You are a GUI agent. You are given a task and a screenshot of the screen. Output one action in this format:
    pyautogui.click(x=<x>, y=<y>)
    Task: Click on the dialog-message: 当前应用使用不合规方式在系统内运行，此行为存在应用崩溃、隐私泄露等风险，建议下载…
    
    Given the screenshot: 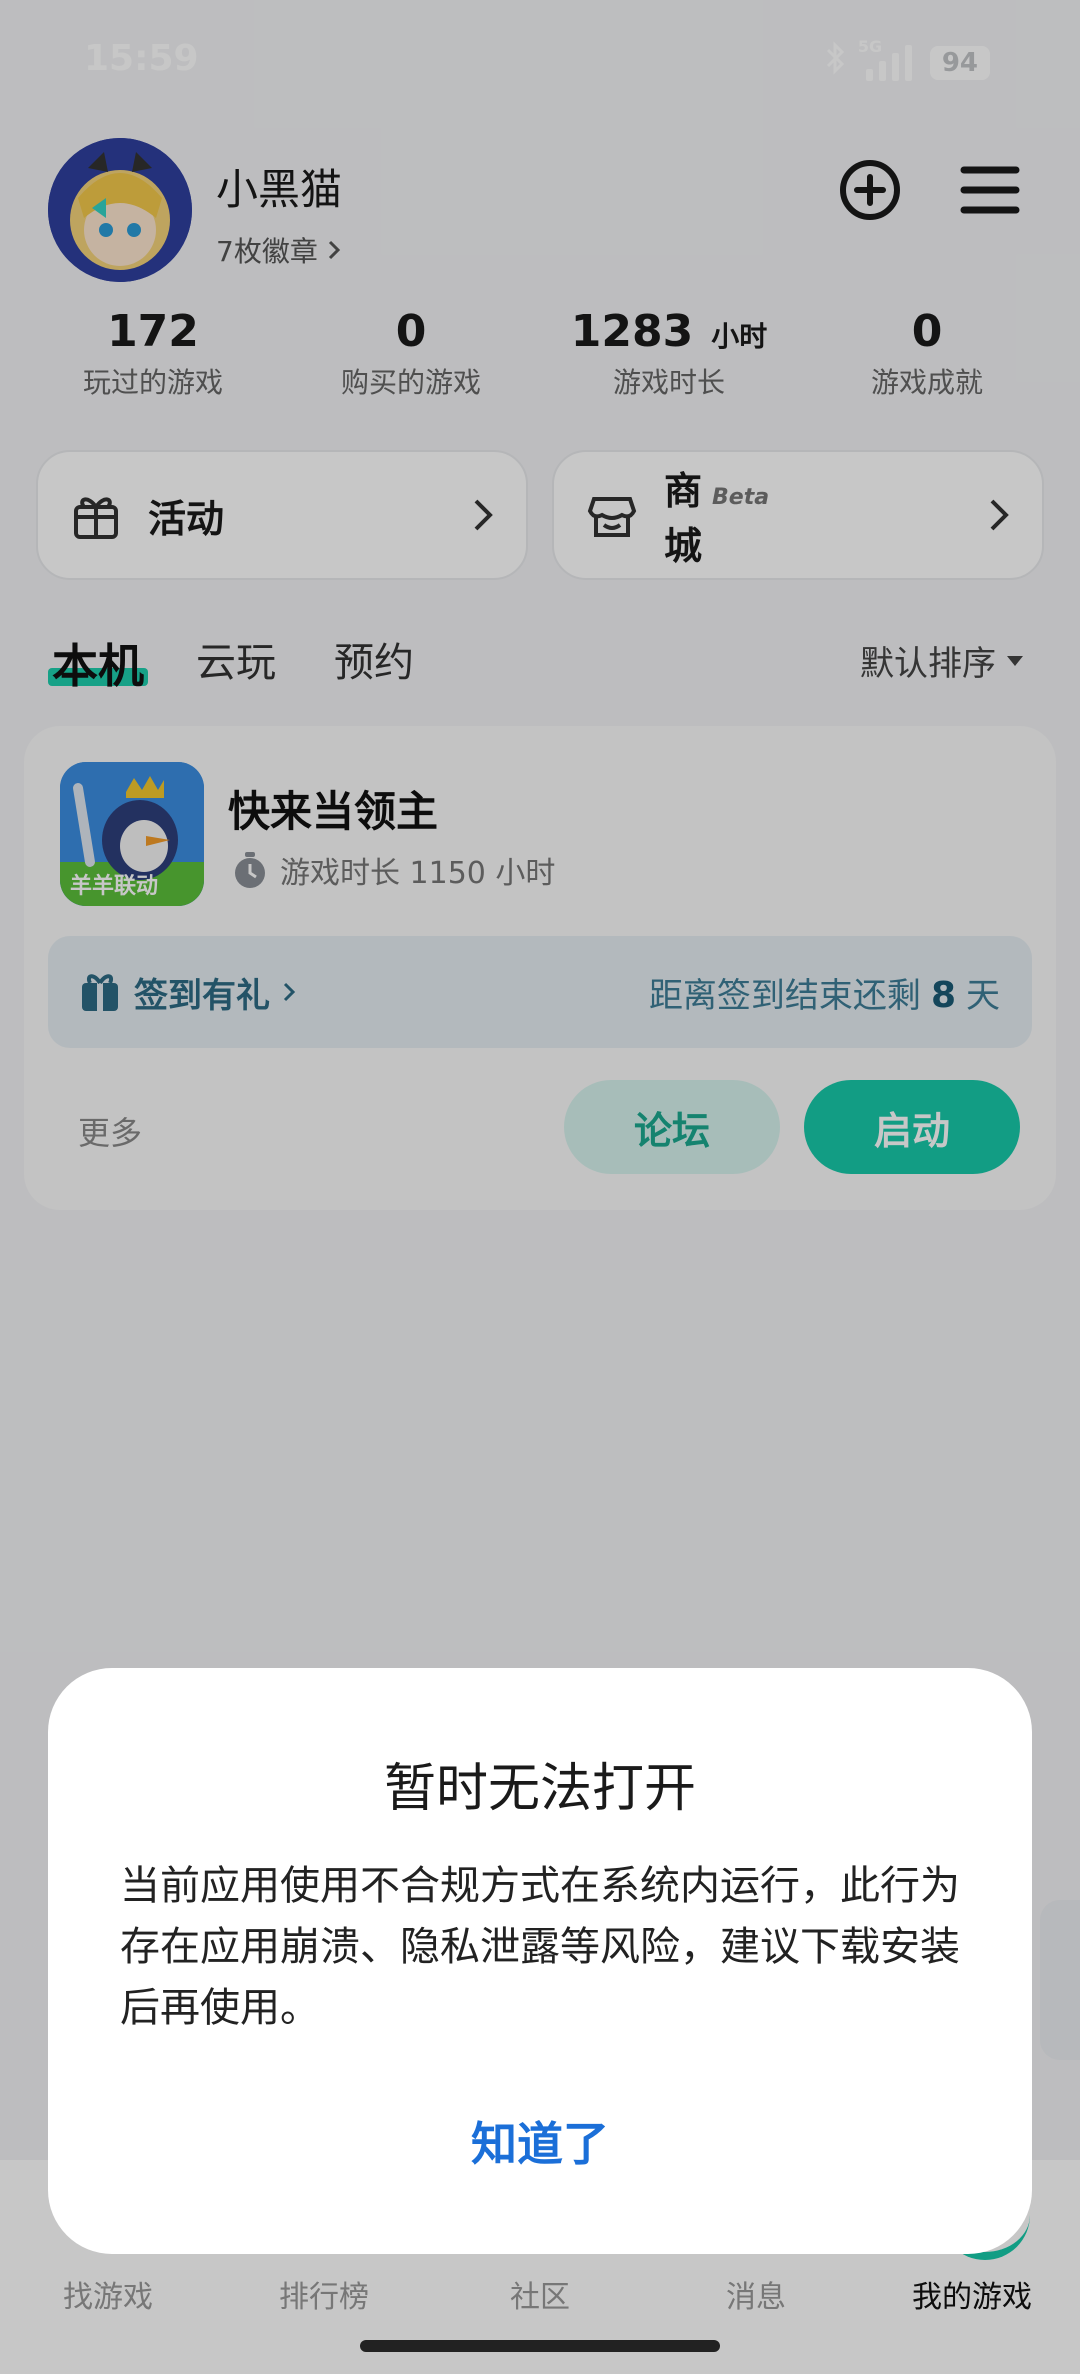 What is the action you would take?
    pyautogui.click(x=540, y=1947)
    